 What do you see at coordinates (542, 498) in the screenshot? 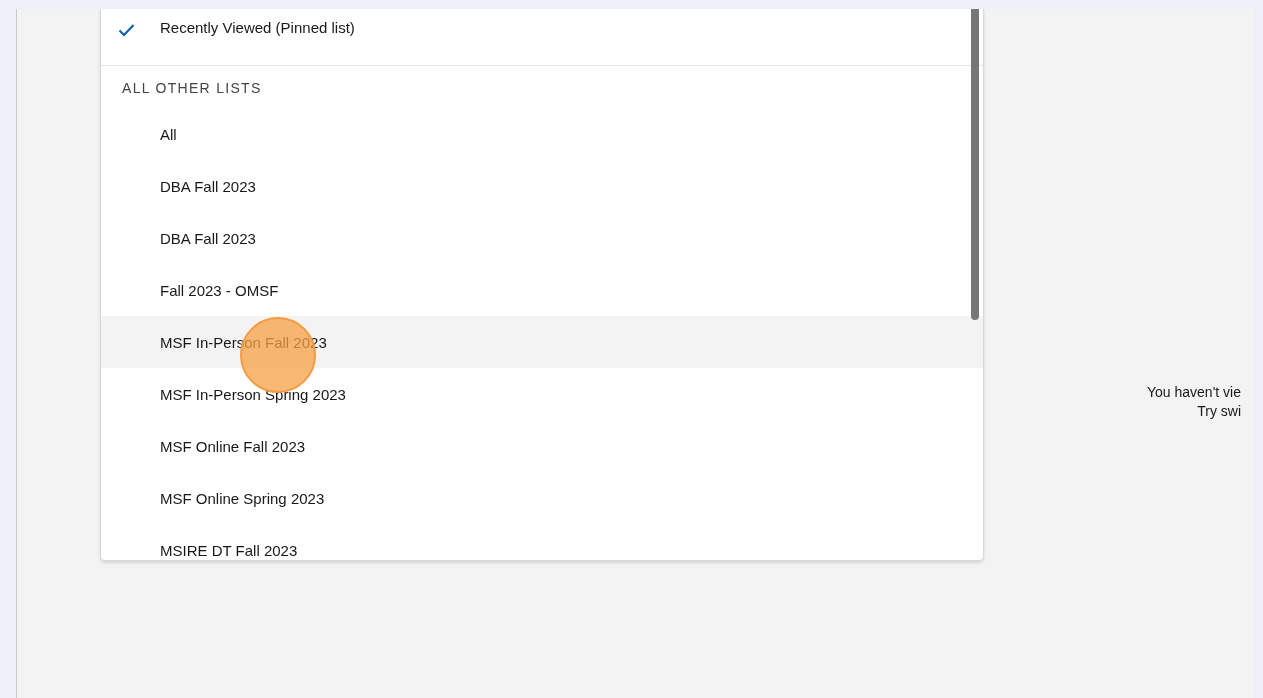
I see `list-option: MSF Online Spring 2023` at bounding box center [542, 498].